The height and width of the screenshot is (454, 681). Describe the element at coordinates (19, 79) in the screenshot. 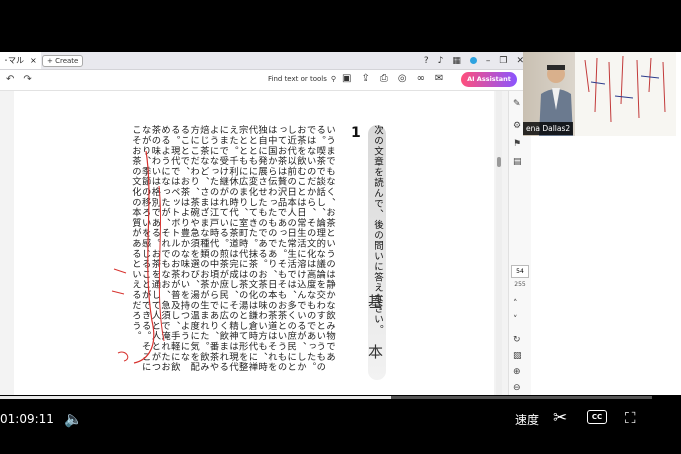

I see `undo-redo: ↶ ↷` at that location.